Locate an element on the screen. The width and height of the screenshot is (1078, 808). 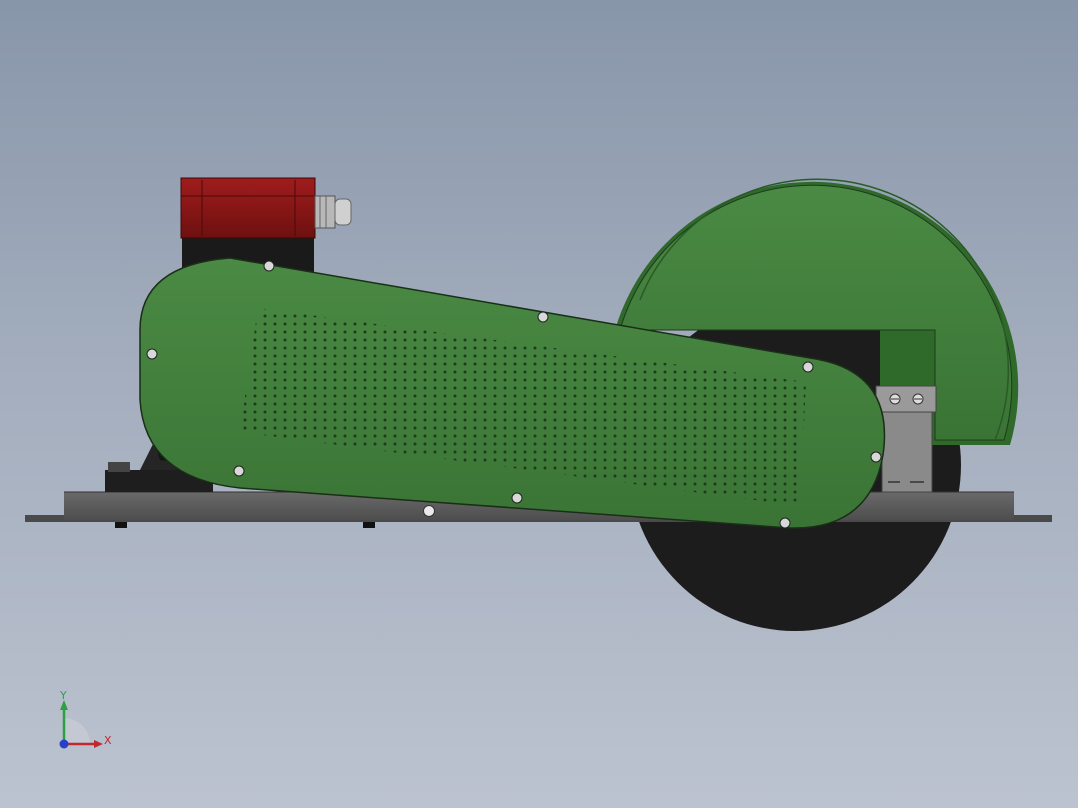
plate-hole is located at coordinates (429, 511).